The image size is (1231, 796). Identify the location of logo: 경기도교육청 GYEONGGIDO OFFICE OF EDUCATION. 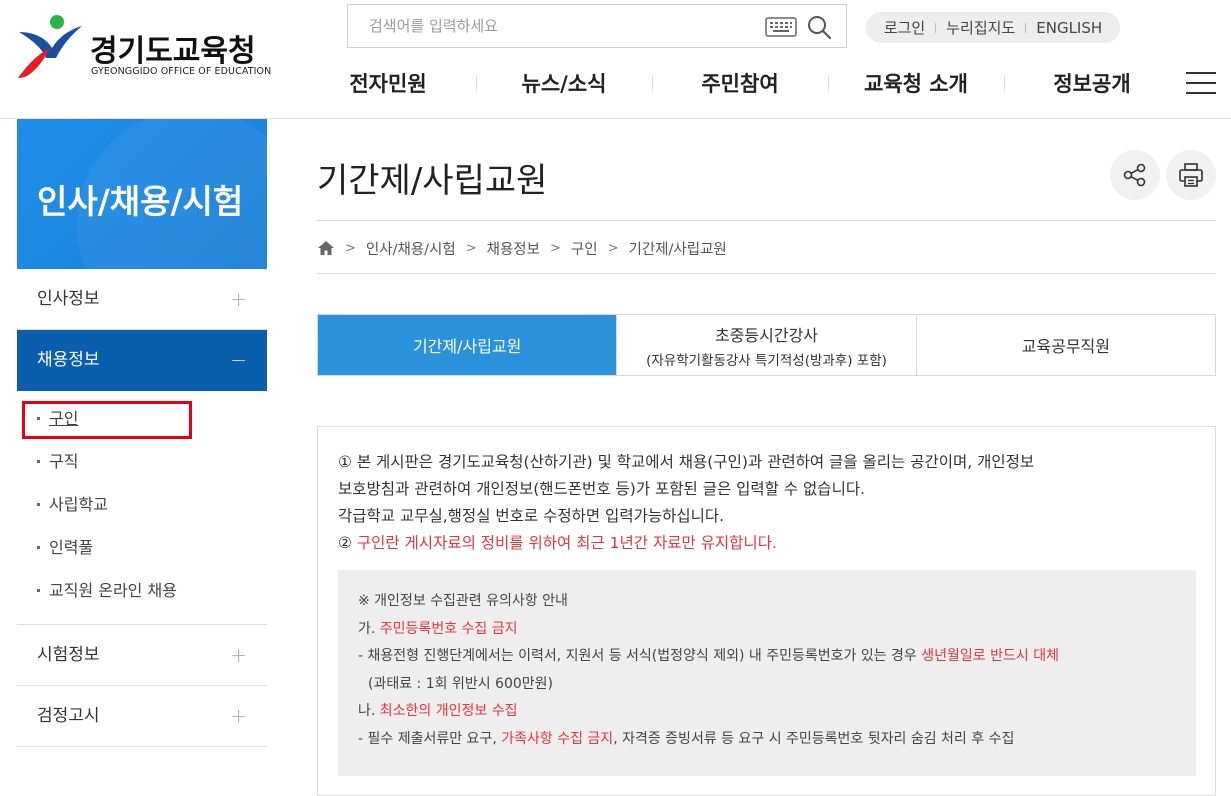
(147, 47).